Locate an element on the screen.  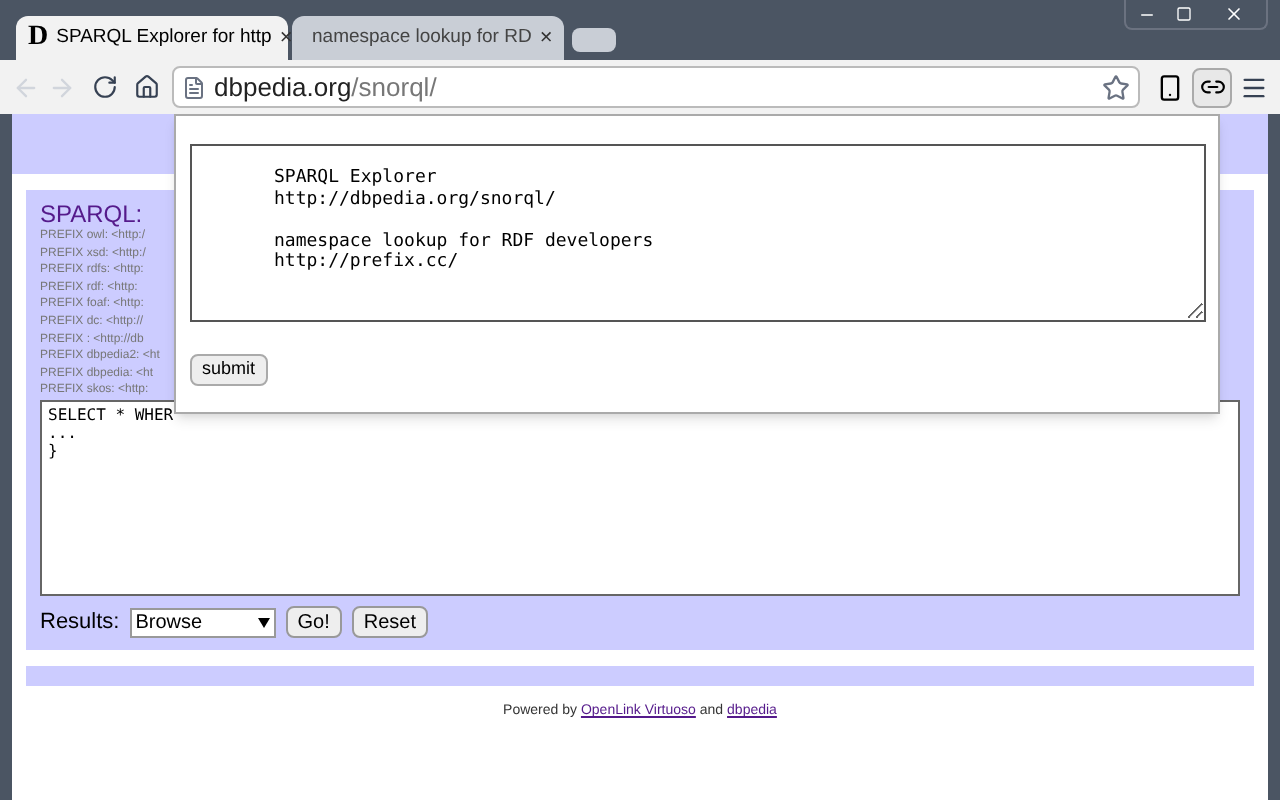
query-line: } is located at coordinates (53, 450).